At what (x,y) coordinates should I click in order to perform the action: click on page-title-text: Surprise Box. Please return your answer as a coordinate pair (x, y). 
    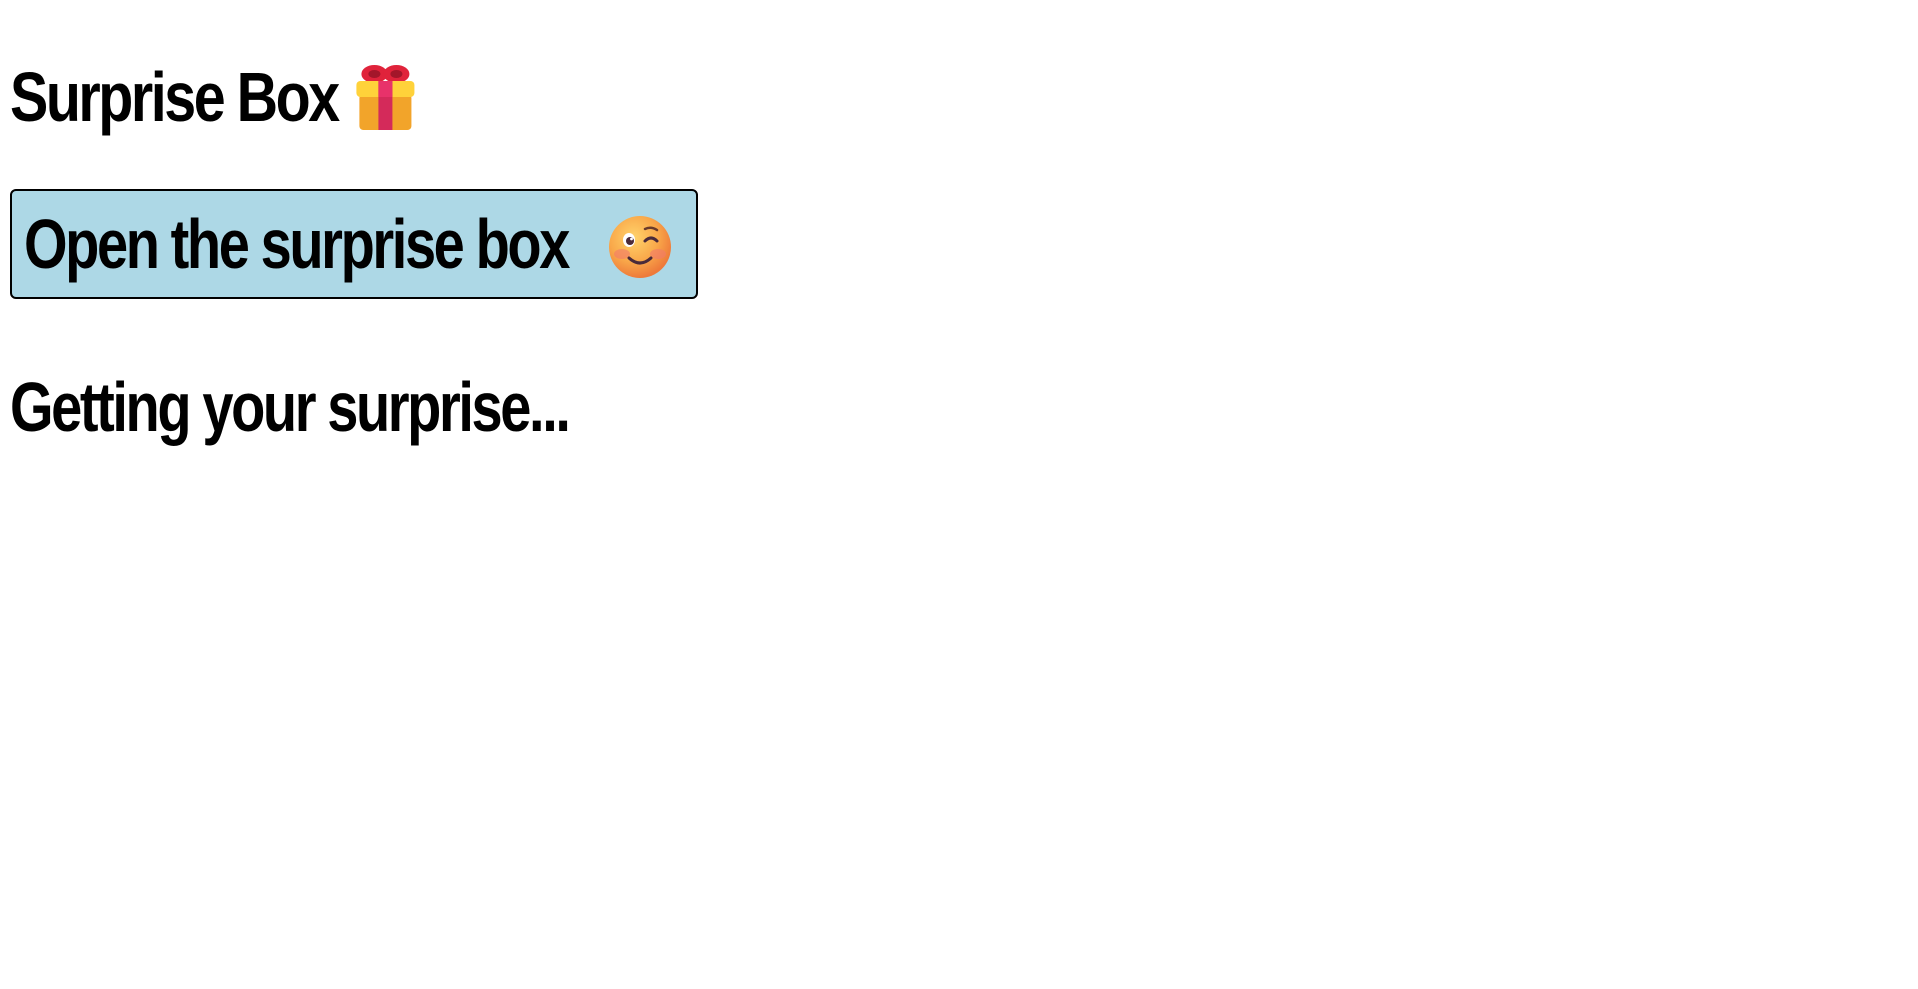
    Looking at the image, I should click on (175, 97).